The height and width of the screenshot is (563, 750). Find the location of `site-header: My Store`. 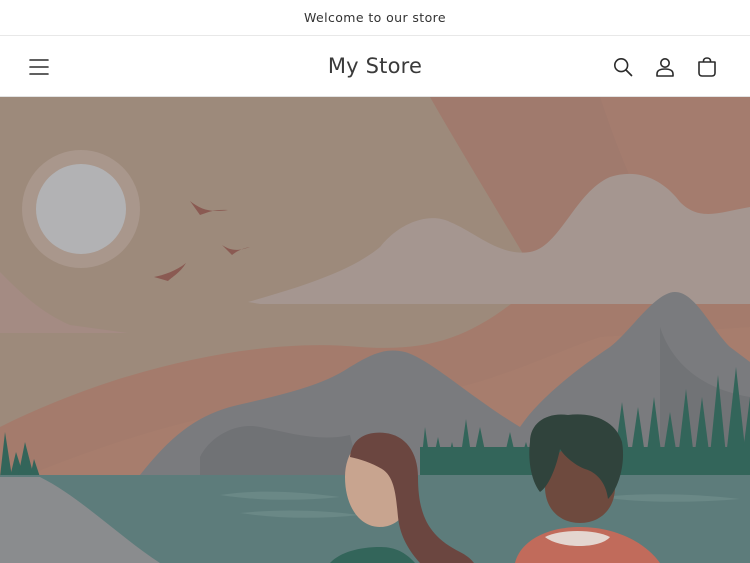

site-header: My Store is located at coordinates (375, 66).